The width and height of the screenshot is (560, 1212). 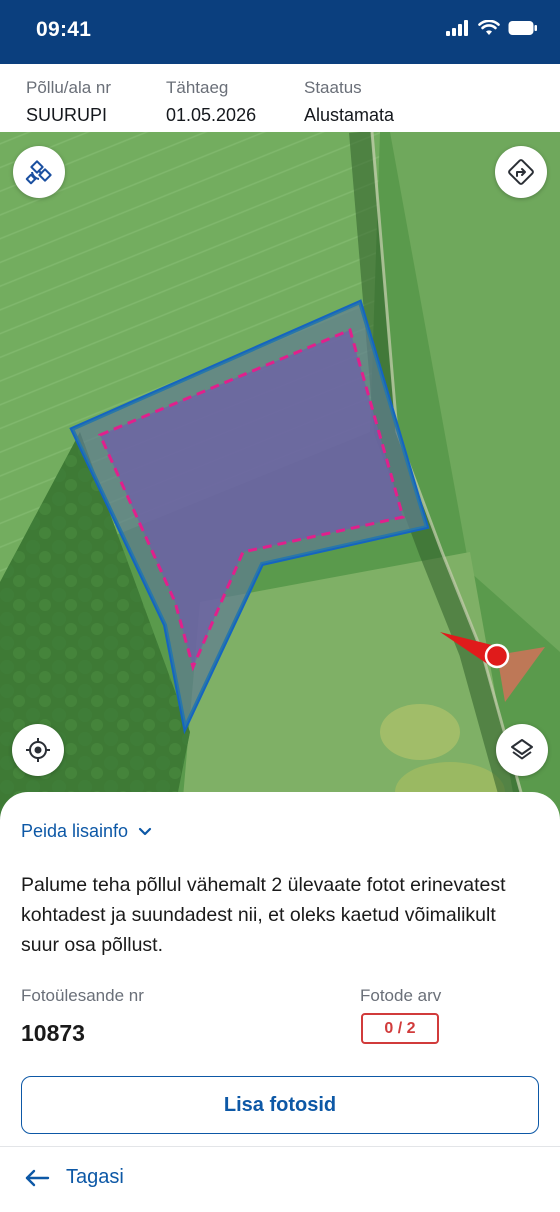 I want to click on position-marker, so click(x=497, y=656).